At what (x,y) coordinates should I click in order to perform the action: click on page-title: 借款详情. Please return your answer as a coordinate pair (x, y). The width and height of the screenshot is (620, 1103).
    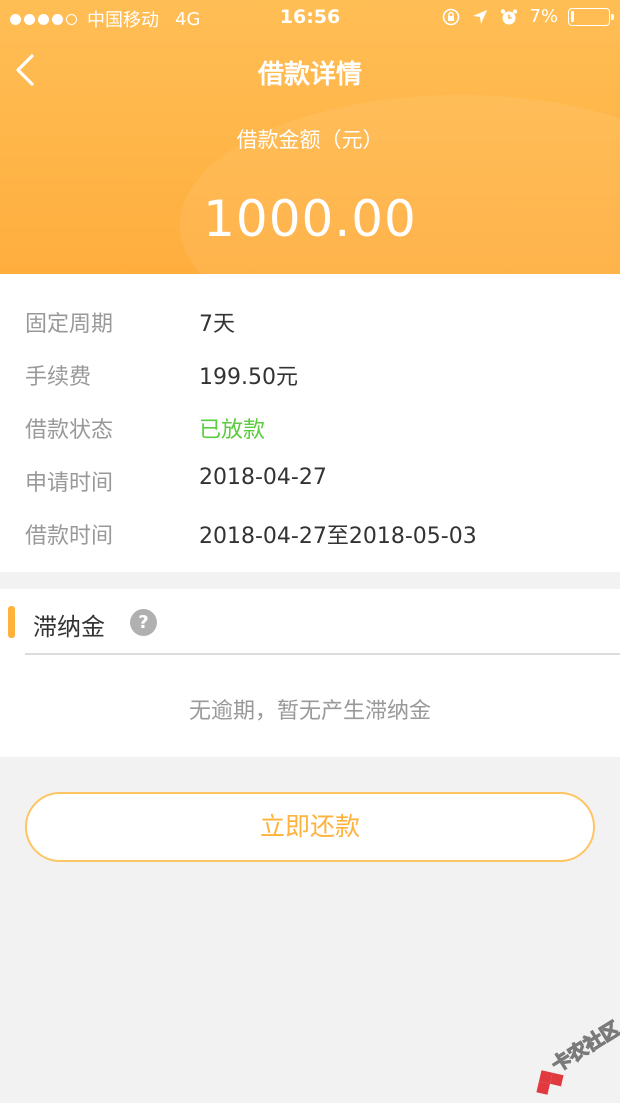
    Looking at the image, I should click on (309, 75).